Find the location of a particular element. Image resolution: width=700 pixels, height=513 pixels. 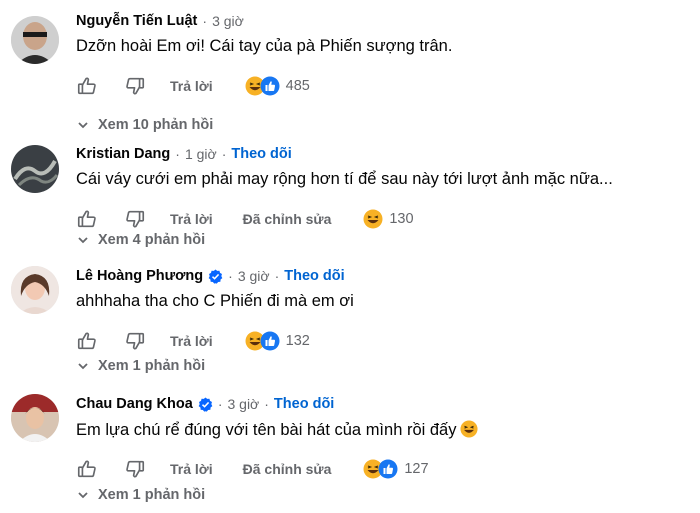

reaction-summary: 130 is located at coordinates (388, 219).